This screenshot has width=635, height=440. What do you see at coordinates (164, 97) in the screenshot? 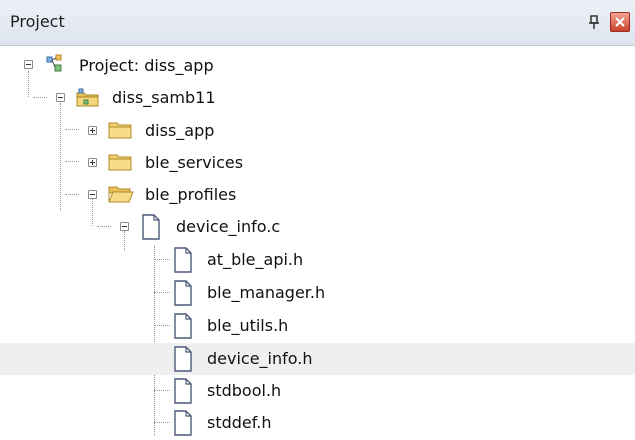
I see `tree-item-label: diss_samb11` at bounding box center [164, 97].